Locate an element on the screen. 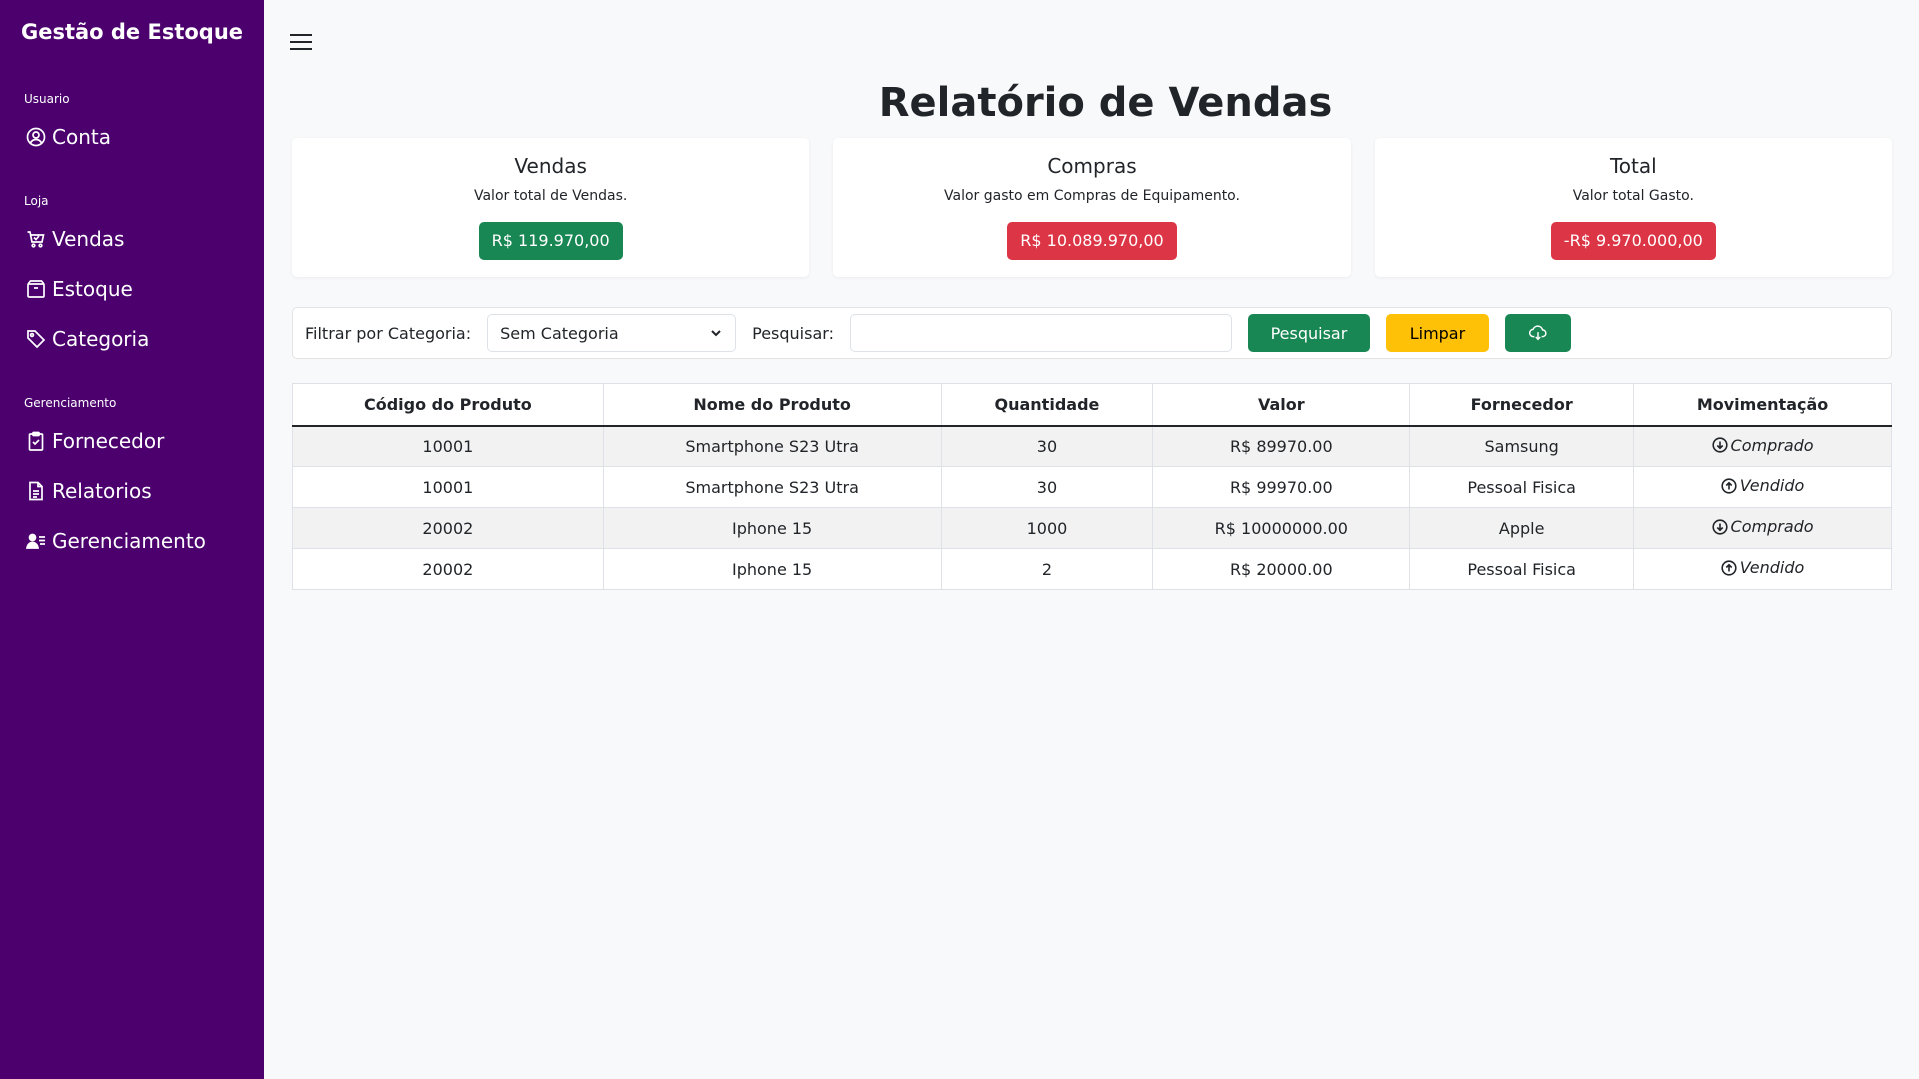 This screenshot has height=1079, width=1919. chevron-down-icon is located at coordinates (716, 333).